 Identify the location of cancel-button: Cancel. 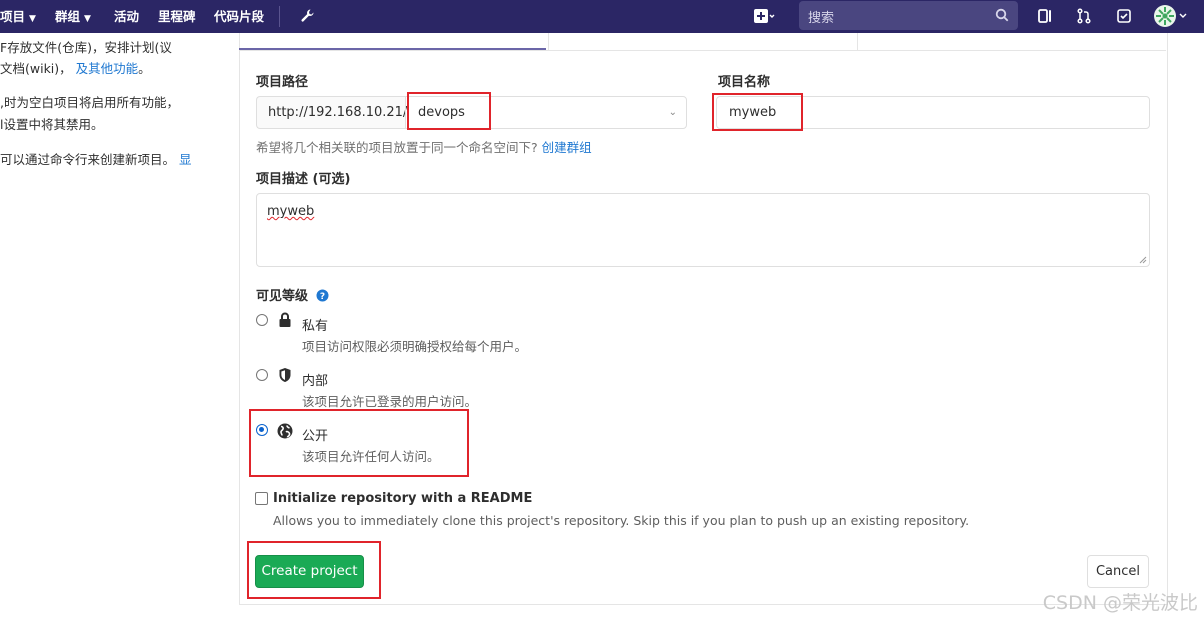
(1118, 571).